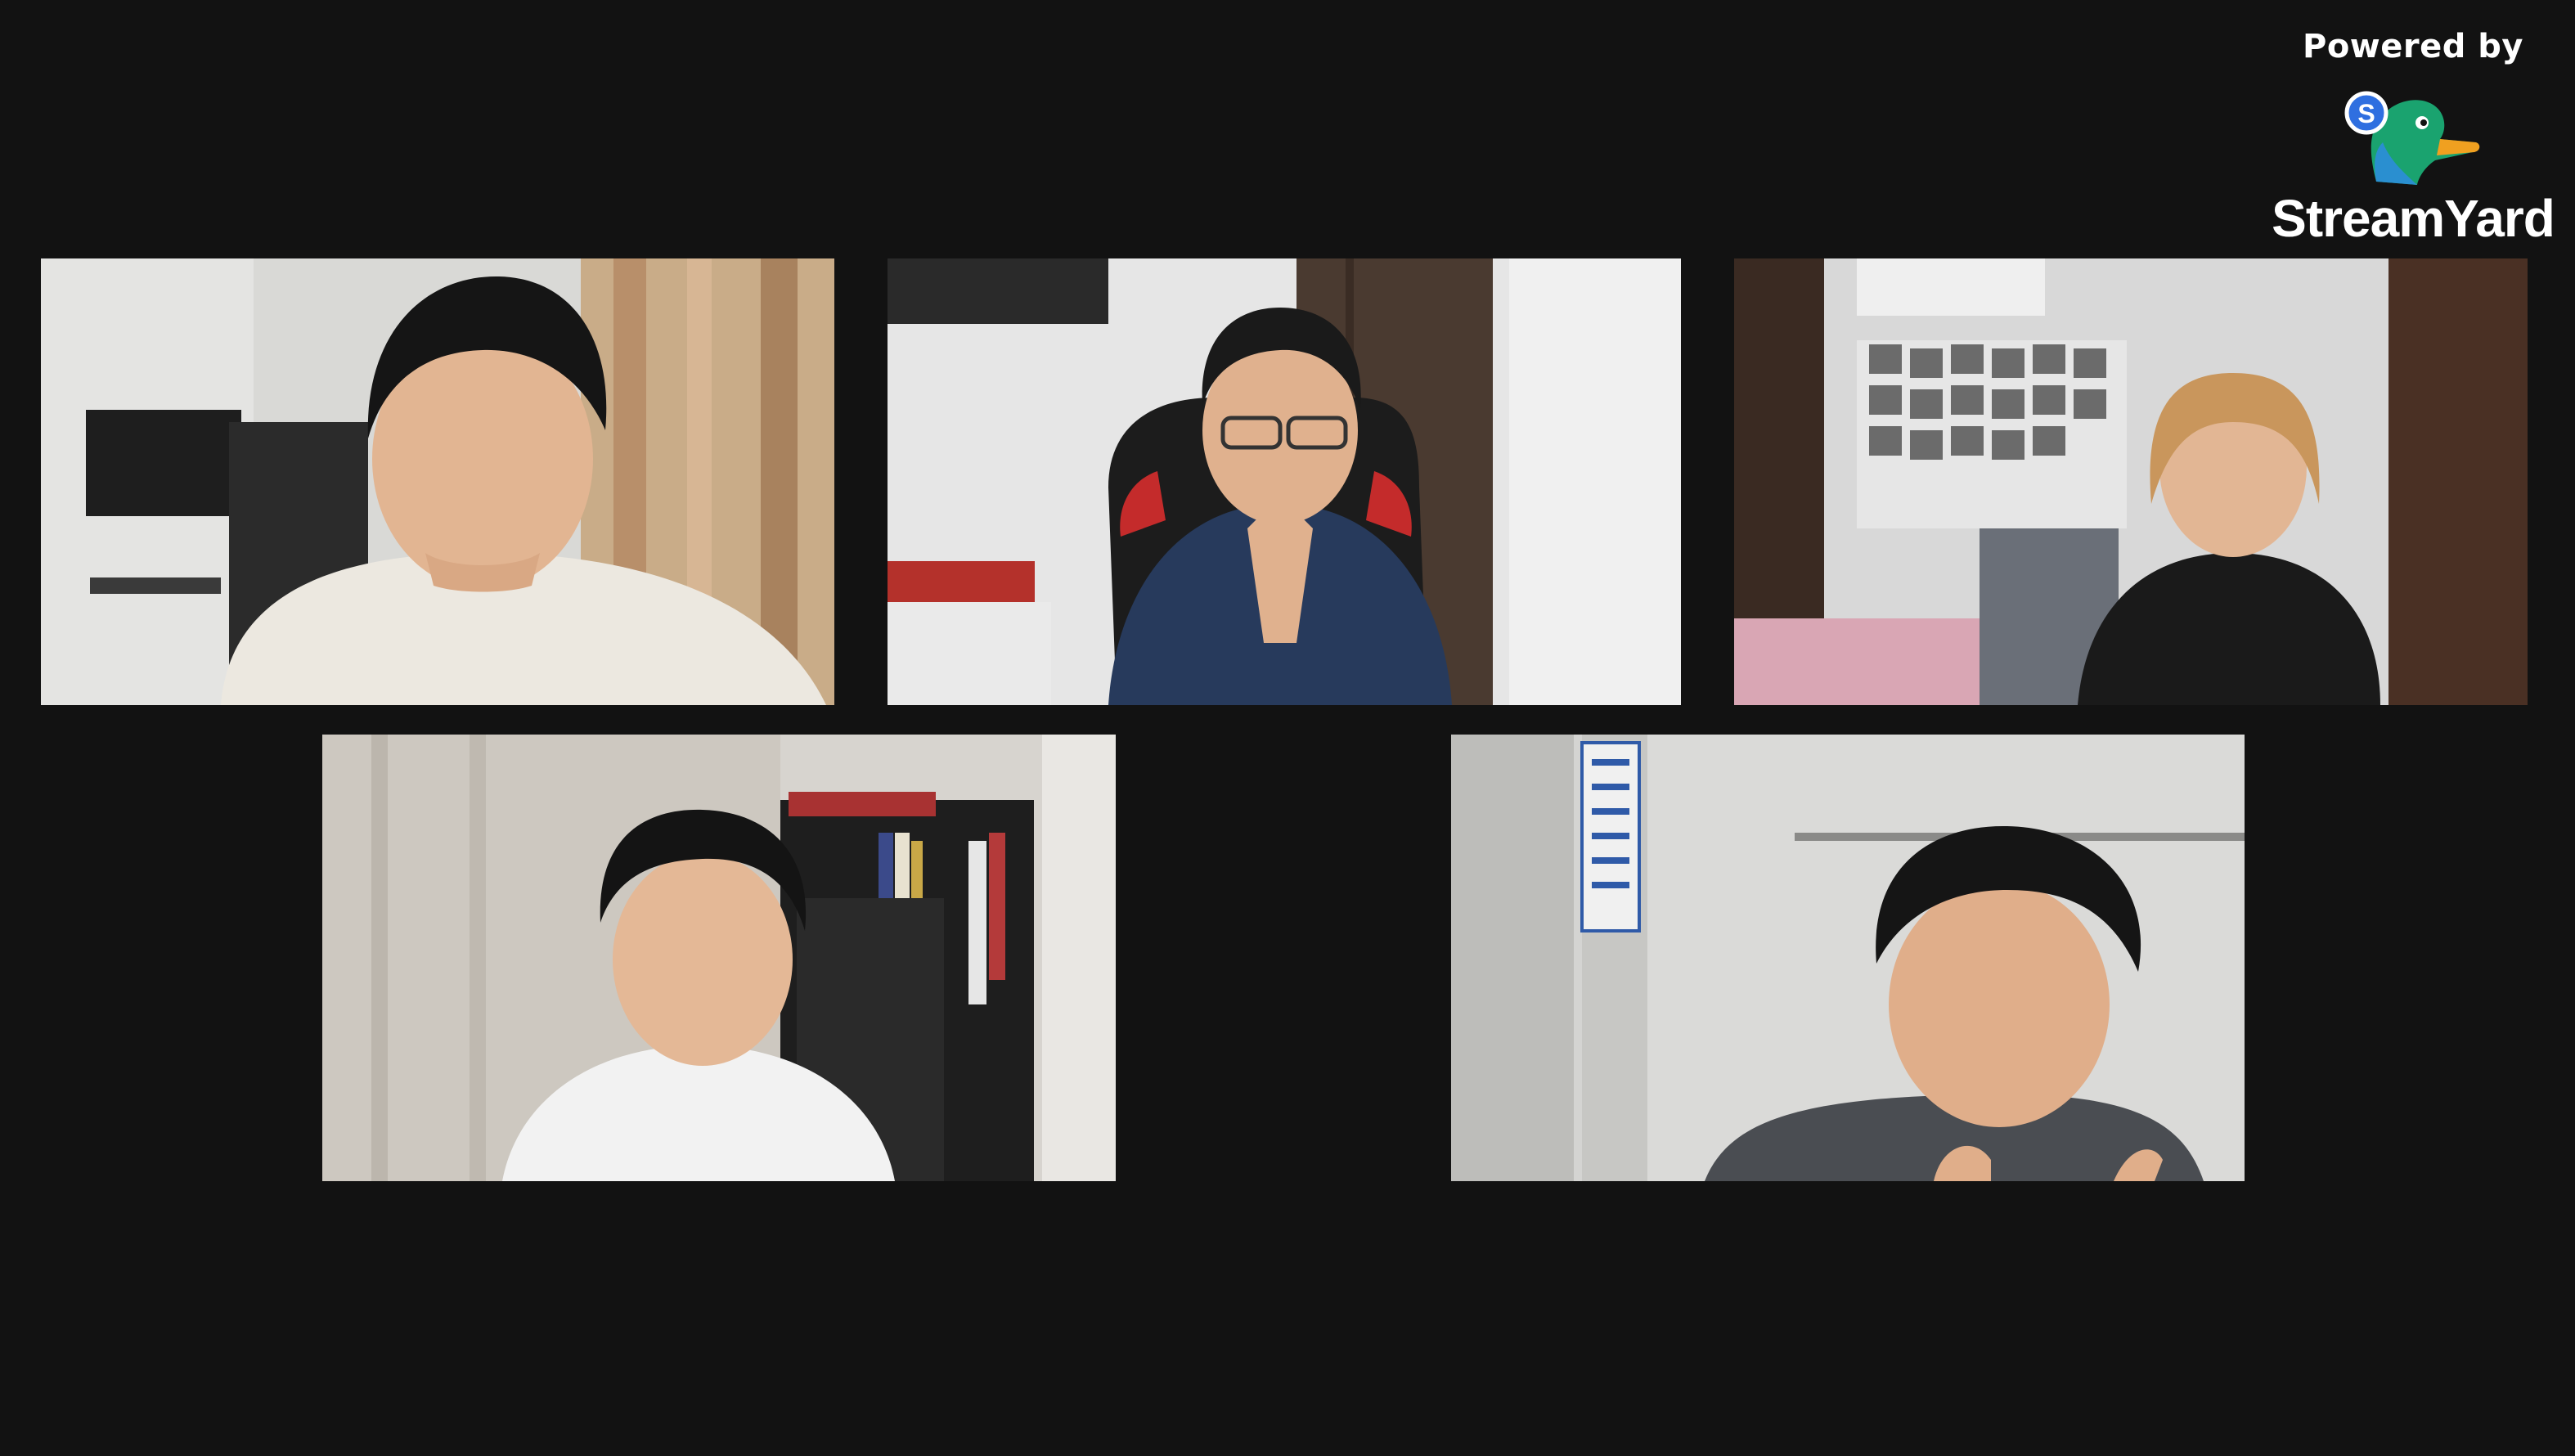 This screenshot has height=1456, width=2575. What do you see at coordinates (2366, 114) in the screenshot?
I see `logo-badge-letter: S` at bounding box center [2366, 114].